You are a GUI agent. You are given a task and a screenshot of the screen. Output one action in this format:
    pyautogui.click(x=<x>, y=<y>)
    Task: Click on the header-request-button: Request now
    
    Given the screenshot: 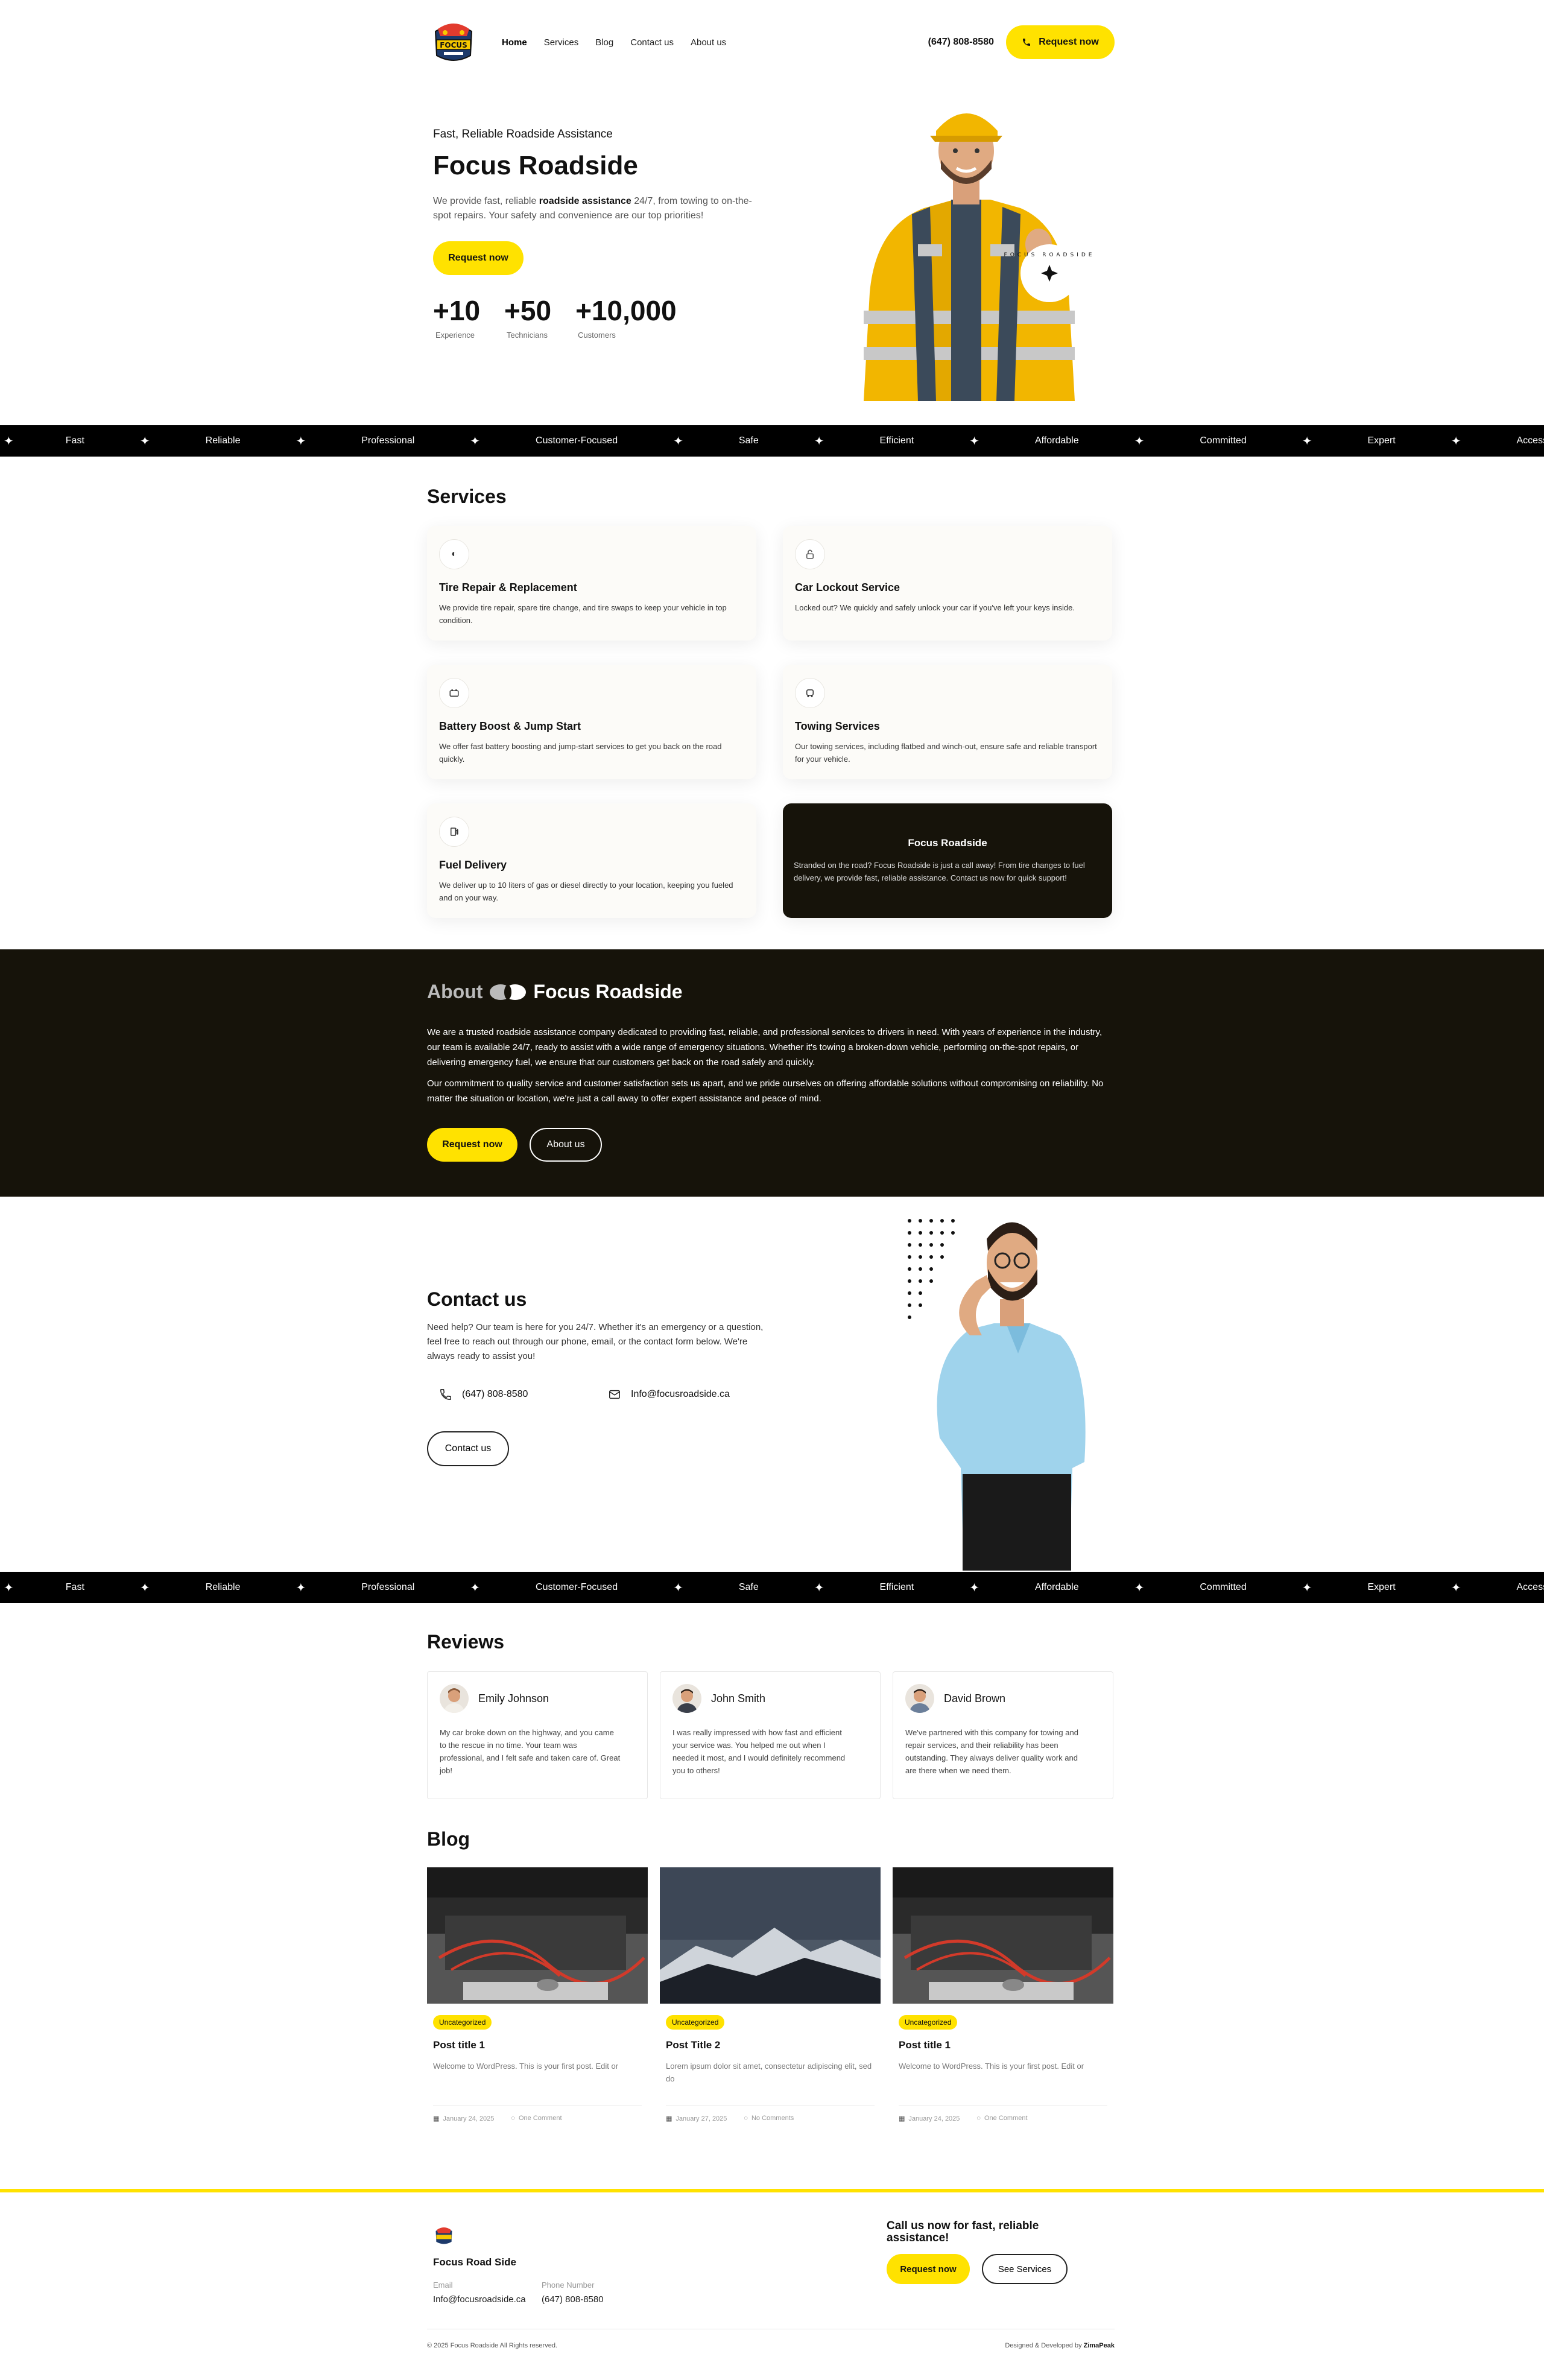 What is the action you would take?
    pyautogui.click(x=1060, y=42)
    